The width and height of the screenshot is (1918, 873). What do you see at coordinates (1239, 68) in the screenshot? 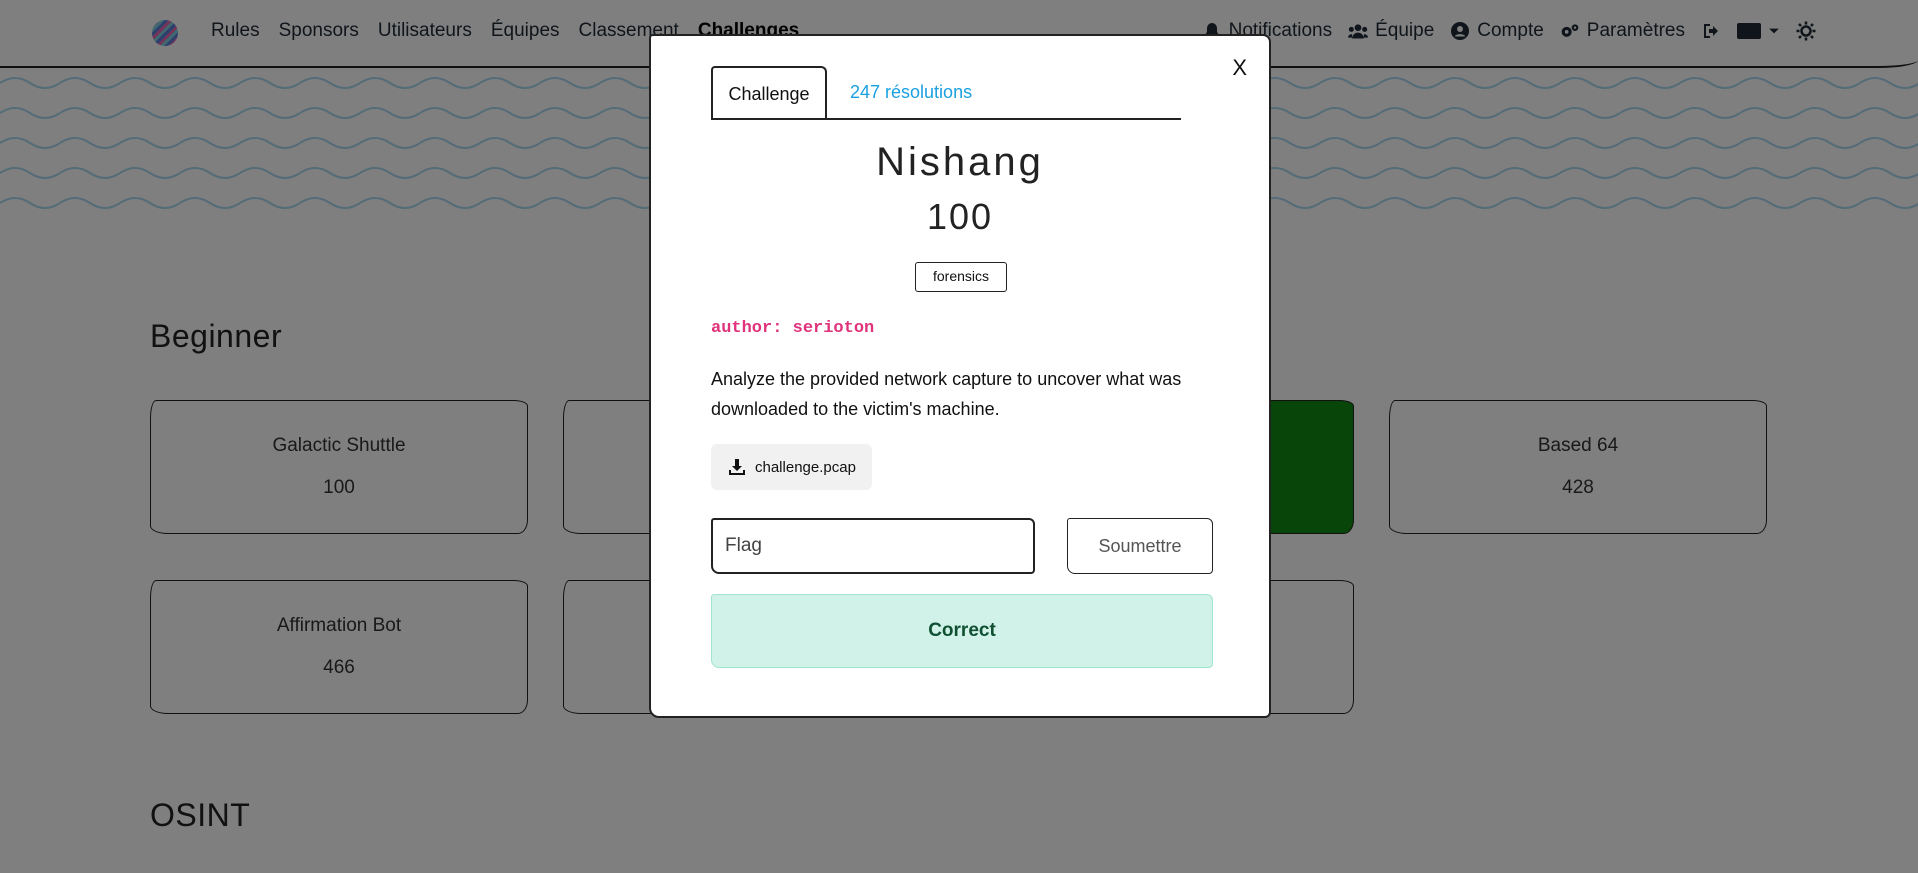
I see `close-modal-button: X` at bounding box center [1239, 68].